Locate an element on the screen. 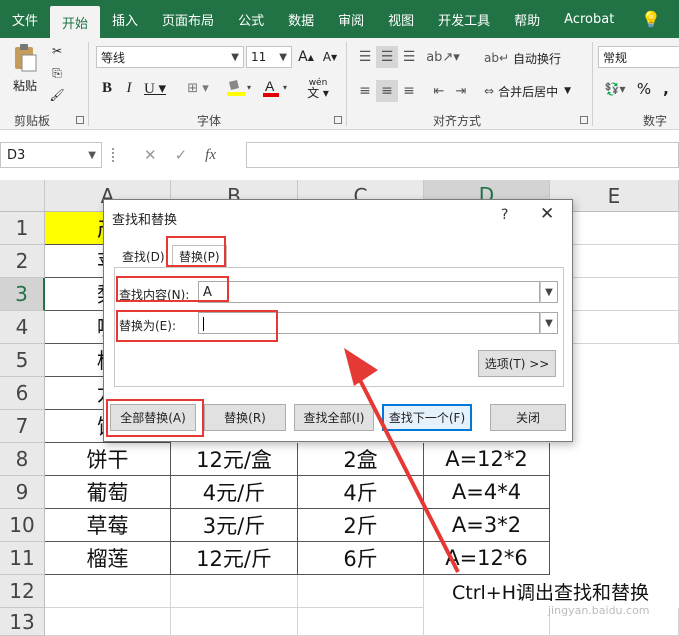  find-history-dropdown: ▼ is located at coordinates (549, 292).